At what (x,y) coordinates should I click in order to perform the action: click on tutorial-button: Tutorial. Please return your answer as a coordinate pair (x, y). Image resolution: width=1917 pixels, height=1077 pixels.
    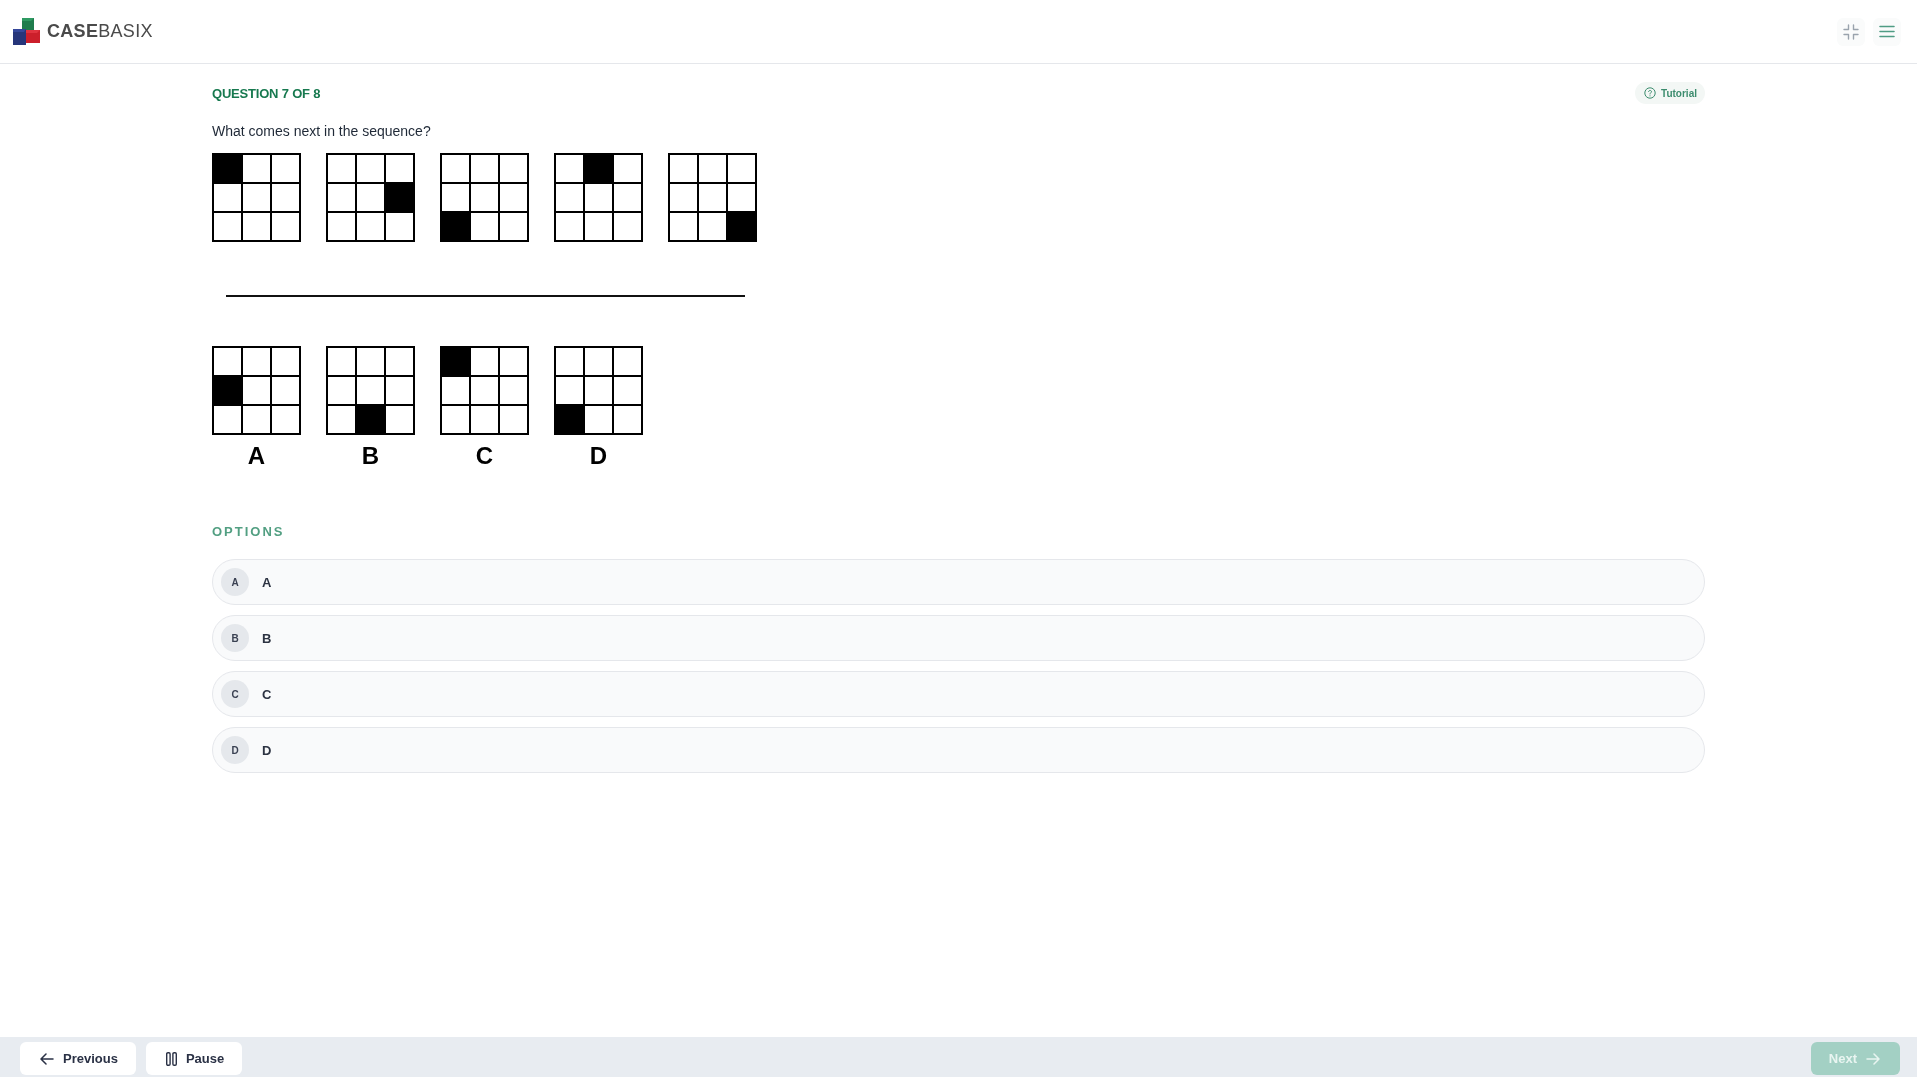
    Looking at the image, I should click on (1670, 93).